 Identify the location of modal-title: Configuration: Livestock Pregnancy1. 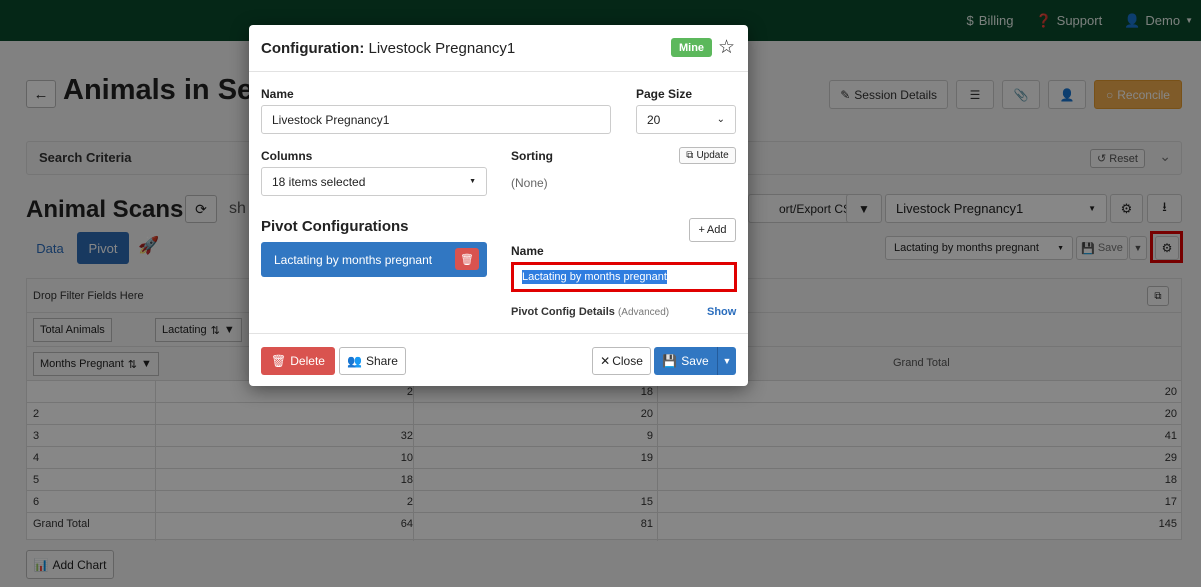
(388, 48).